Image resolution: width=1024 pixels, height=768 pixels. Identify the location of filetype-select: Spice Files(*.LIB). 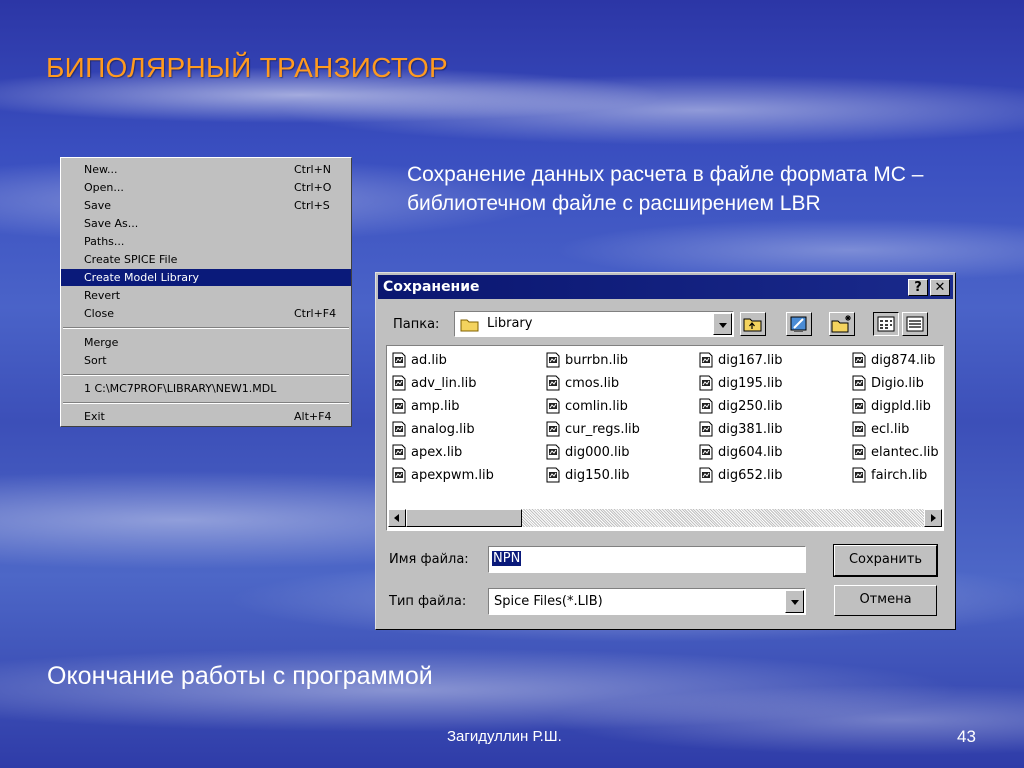
(647, 601).